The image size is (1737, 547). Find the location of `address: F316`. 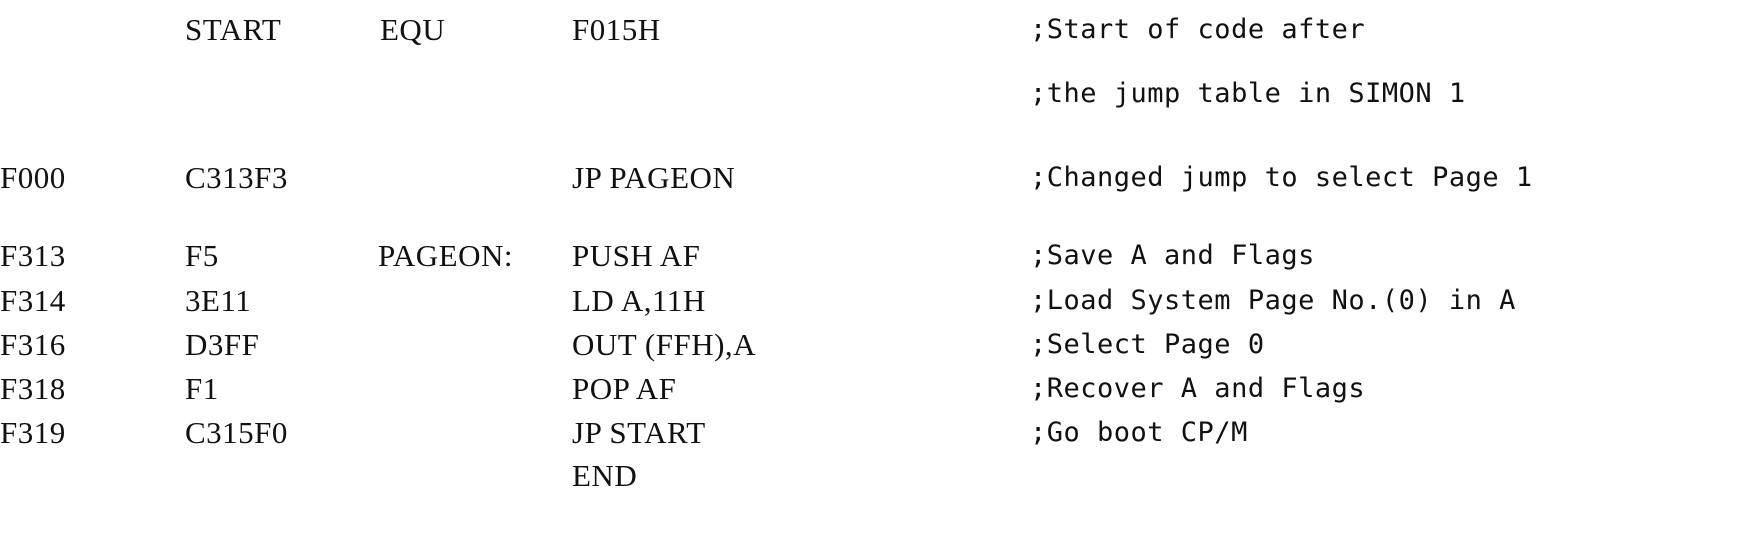

address: F316 is located at coordinates (33, 344).